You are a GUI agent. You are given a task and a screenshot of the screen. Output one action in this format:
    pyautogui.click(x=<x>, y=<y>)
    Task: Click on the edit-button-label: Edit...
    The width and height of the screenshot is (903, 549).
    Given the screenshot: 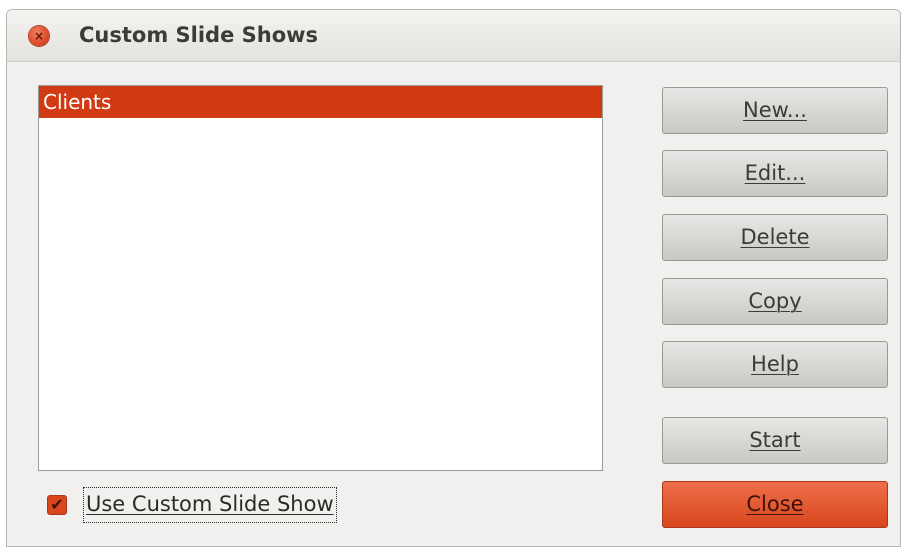 What is the action you would take?
    pyautogui.click(x=775, y=173)
    